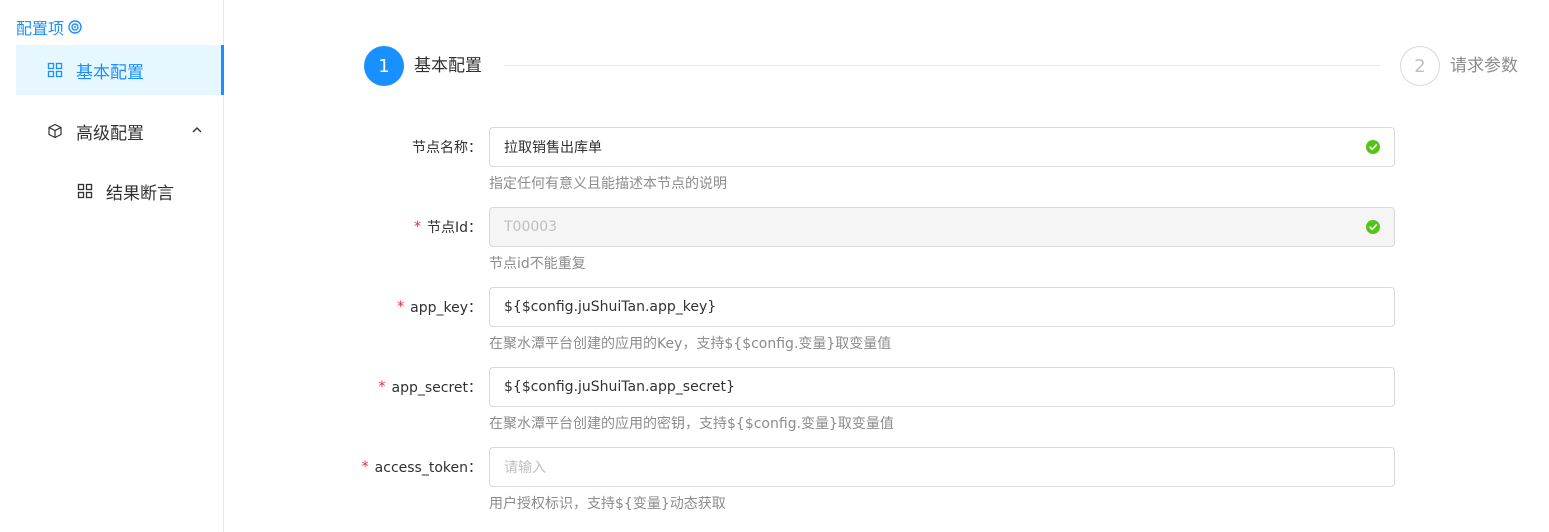  Describe the element at coordinates (1420, 66) in the screenshot. I see `step-2-circle: 2` at that location.